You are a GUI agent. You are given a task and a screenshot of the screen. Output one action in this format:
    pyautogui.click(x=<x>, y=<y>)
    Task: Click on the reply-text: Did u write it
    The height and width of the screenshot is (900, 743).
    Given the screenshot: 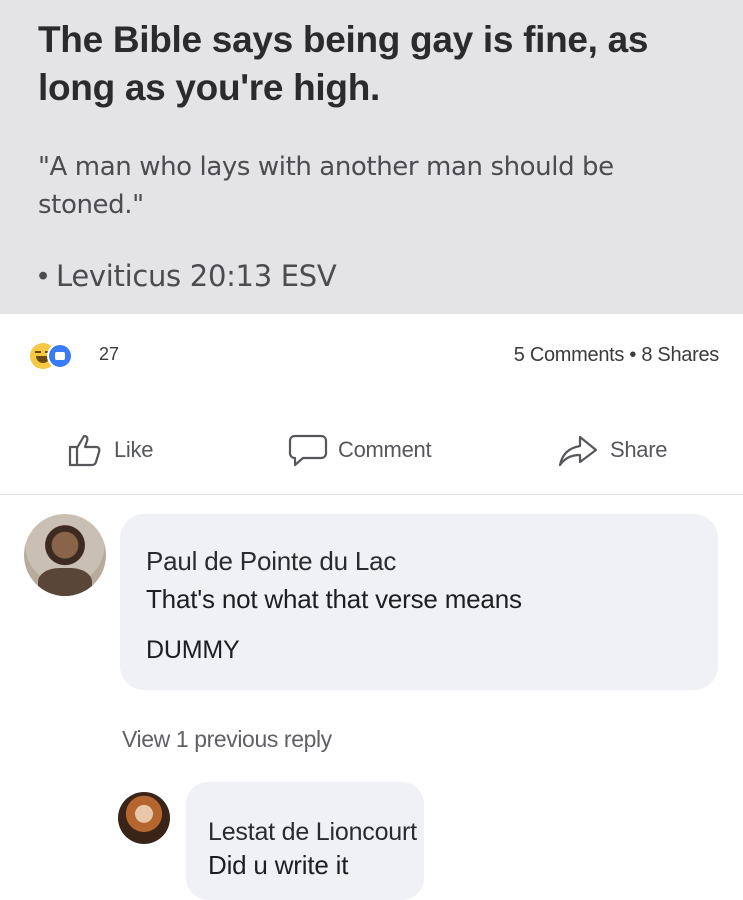 What is the action you would take?
    pyautogui.click(x=278, y=865)
    